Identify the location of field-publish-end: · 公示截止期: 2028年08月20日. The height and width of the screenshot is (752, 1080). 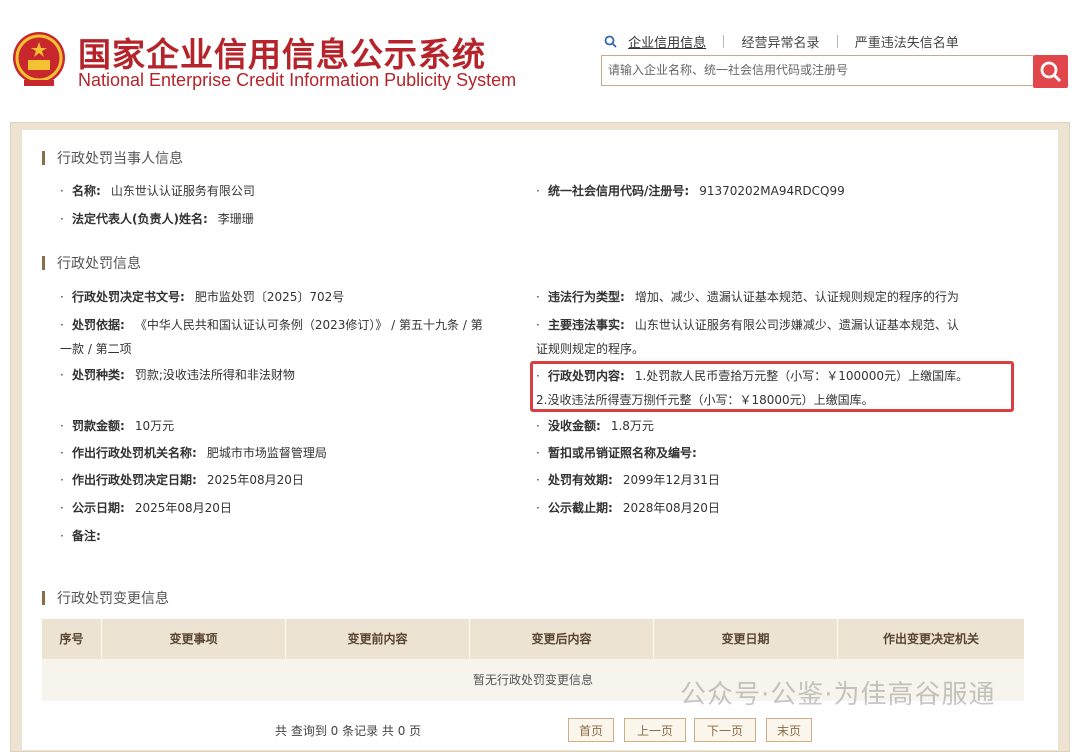
(628, 508).